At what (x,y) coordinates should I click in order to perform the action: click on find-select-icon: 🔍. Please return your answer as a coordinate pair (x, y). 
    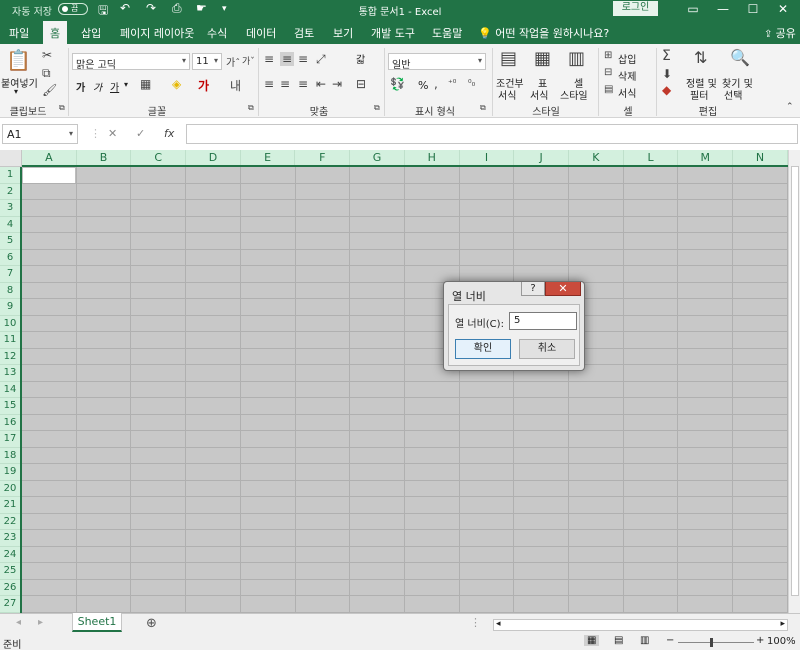
    Looking at the image, I should click on (740, 57).